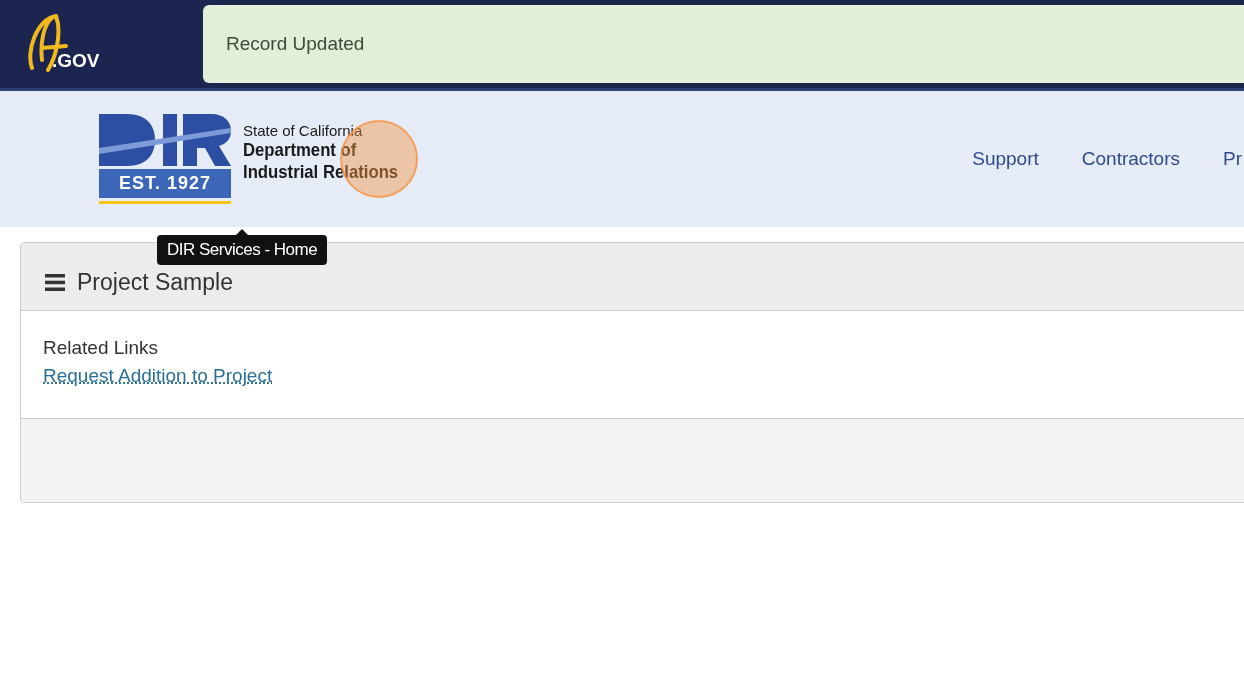 Image resolution: width=1244 pixels, height=693 pixels. What do you see at coordinates (1005, 159) in the screenshot?
I see `nav-link: Support` at bounding box center [1005, 159].